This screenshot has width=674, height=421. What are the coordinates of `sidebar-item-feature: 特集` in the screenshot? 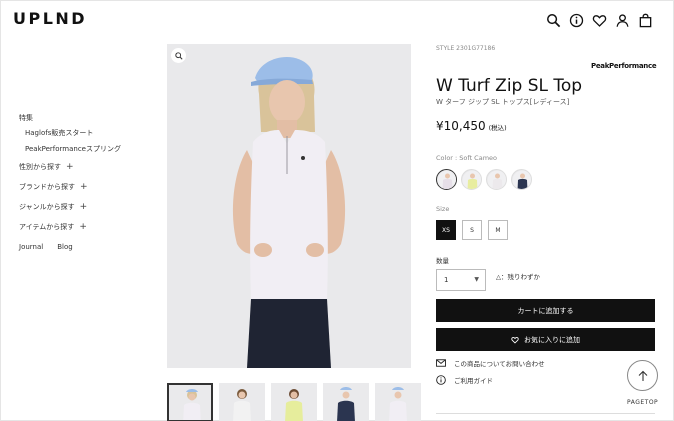 It's located at (26, 118).